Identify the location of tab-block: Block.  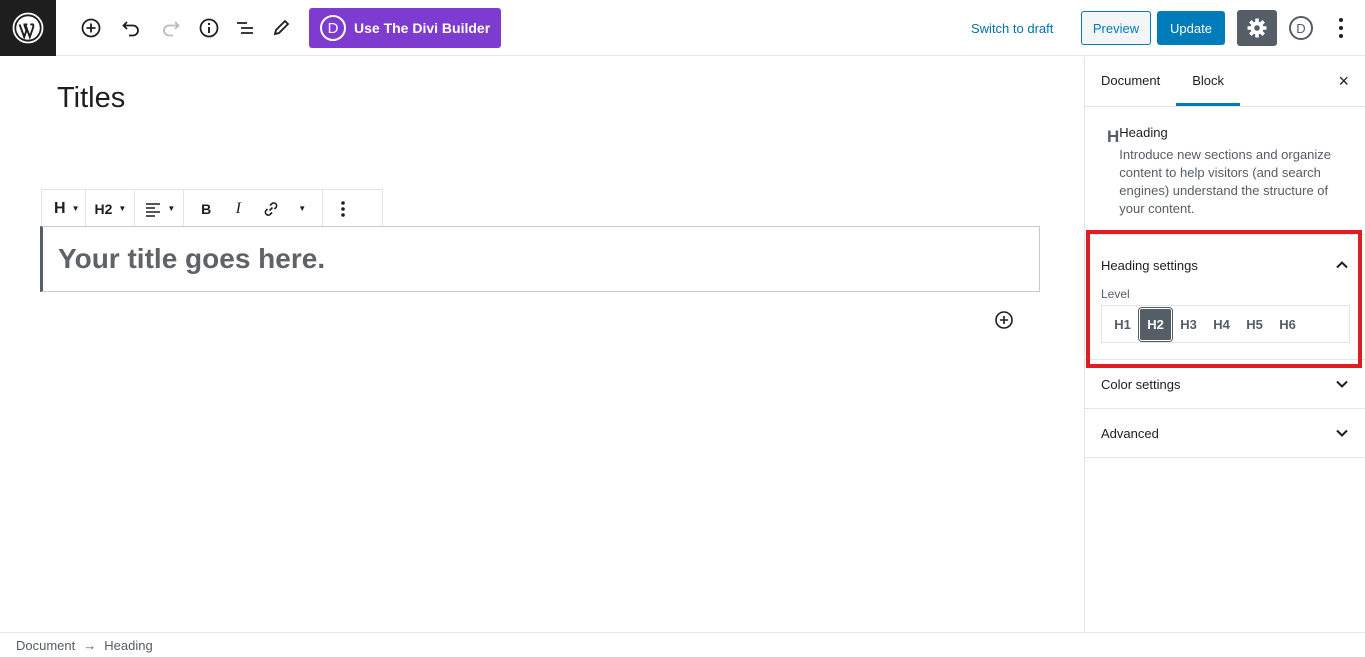
(1208, 81).